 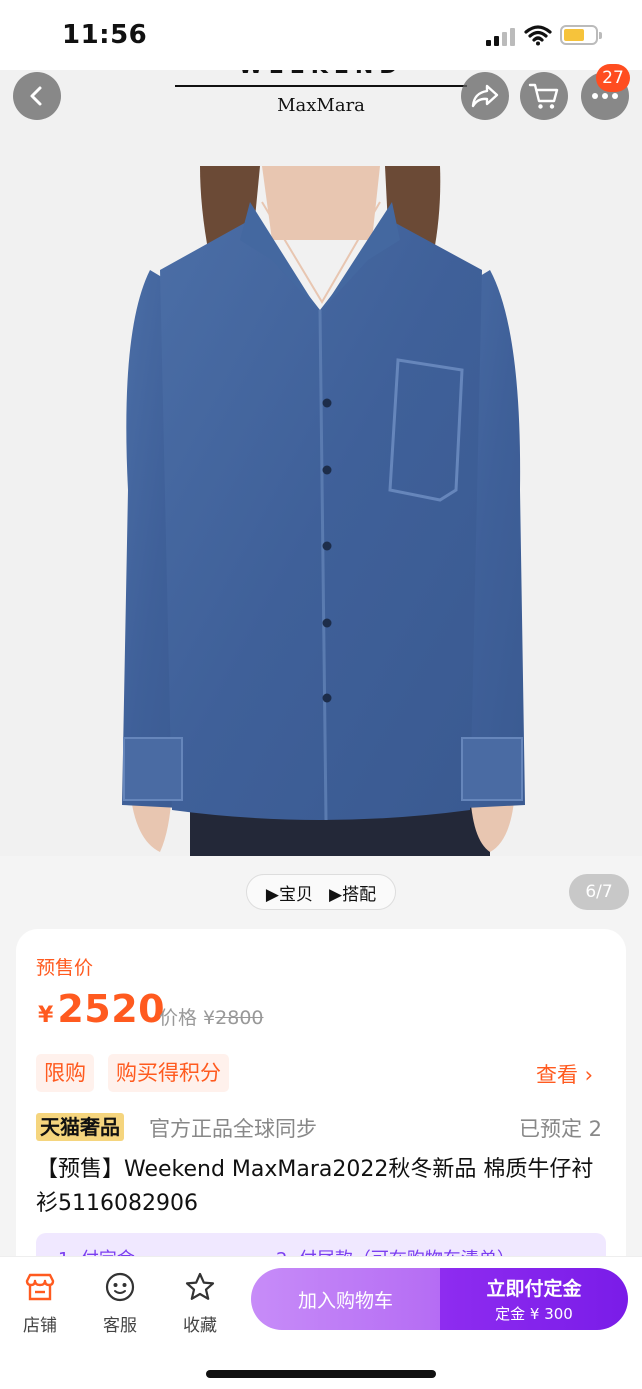 I want to click on battery-icon, so click(x=581, y=35).